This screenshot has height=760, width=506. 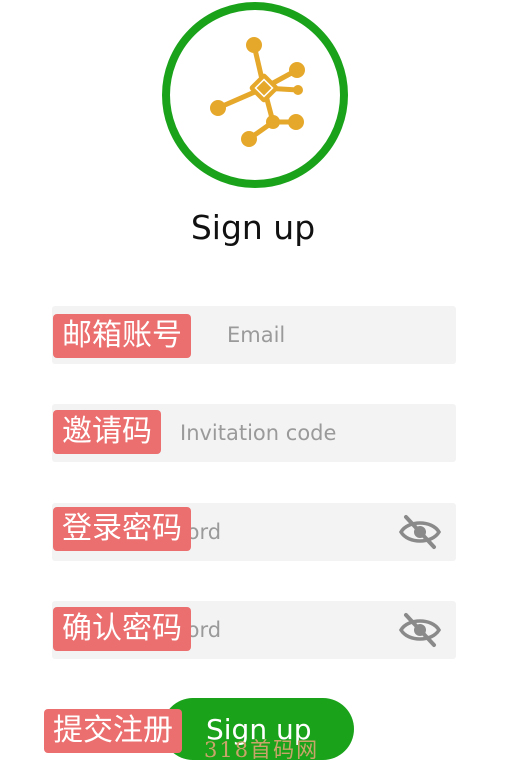 What do you see at coordinates (262, 749) in the screenshot?
I see `watermark: 318首码网` at bounding box center [262, 749].